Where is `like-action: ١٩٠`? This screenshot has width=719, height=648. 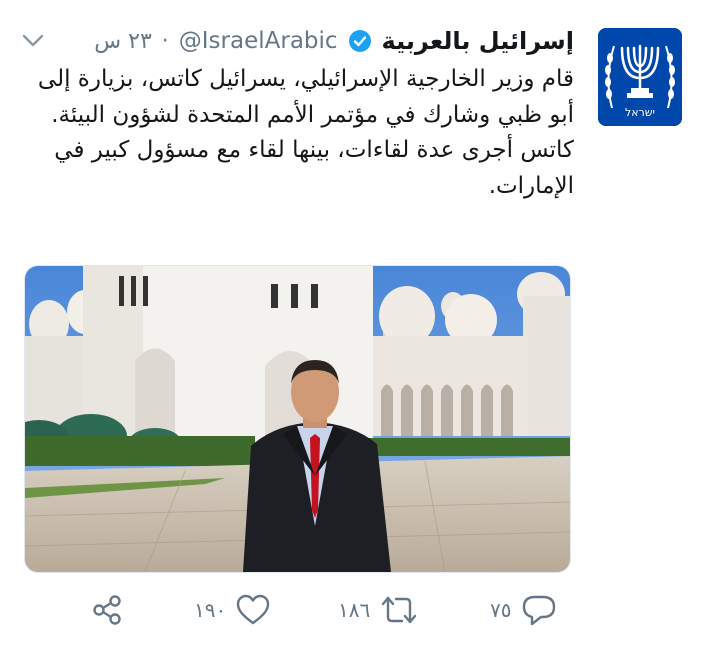
like-action: ١٩٠ is located at coordinates (232, 610).